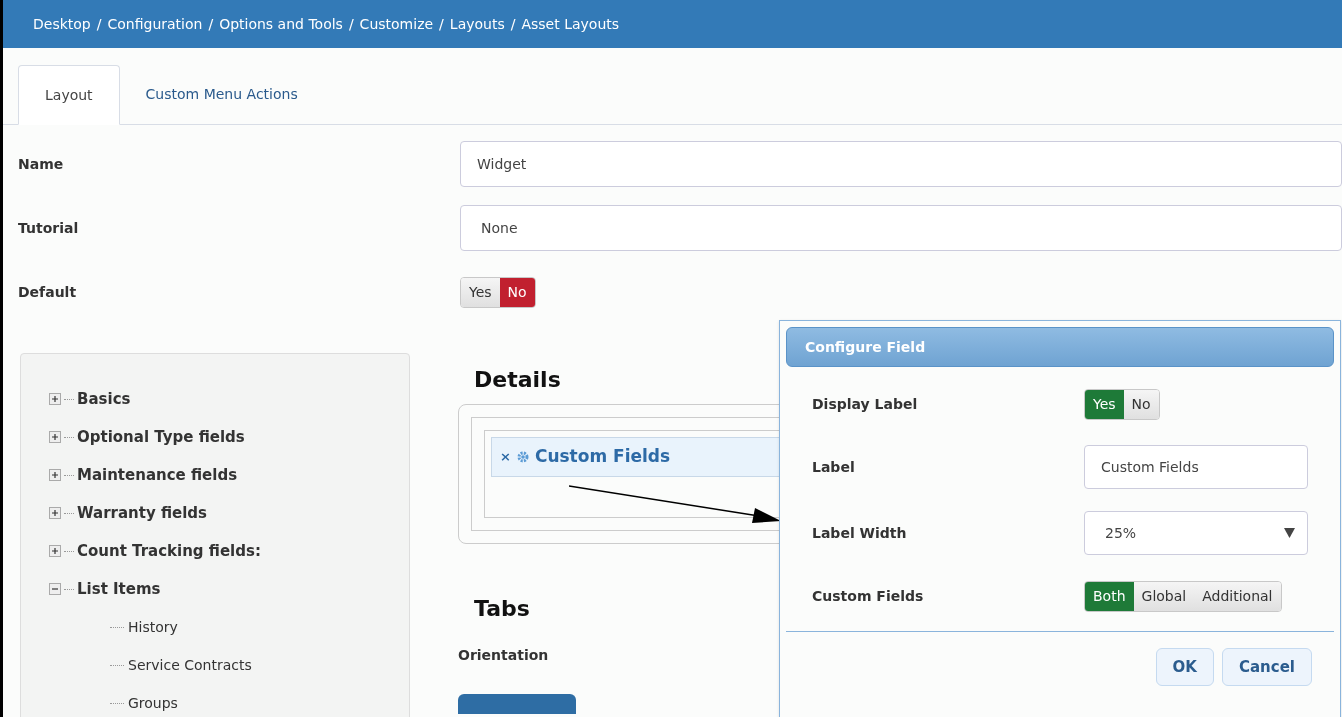 The height and width of the screenshot is (717, 1342). I want to click on toggle-option: Global, so click(1164, 596).